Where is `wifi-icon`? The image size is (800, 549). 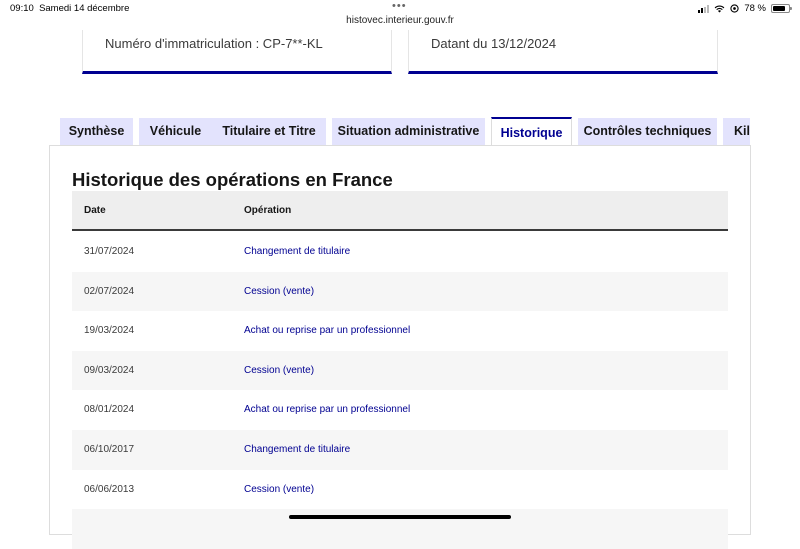
wifi-icon is located at coordinates (719, 9).